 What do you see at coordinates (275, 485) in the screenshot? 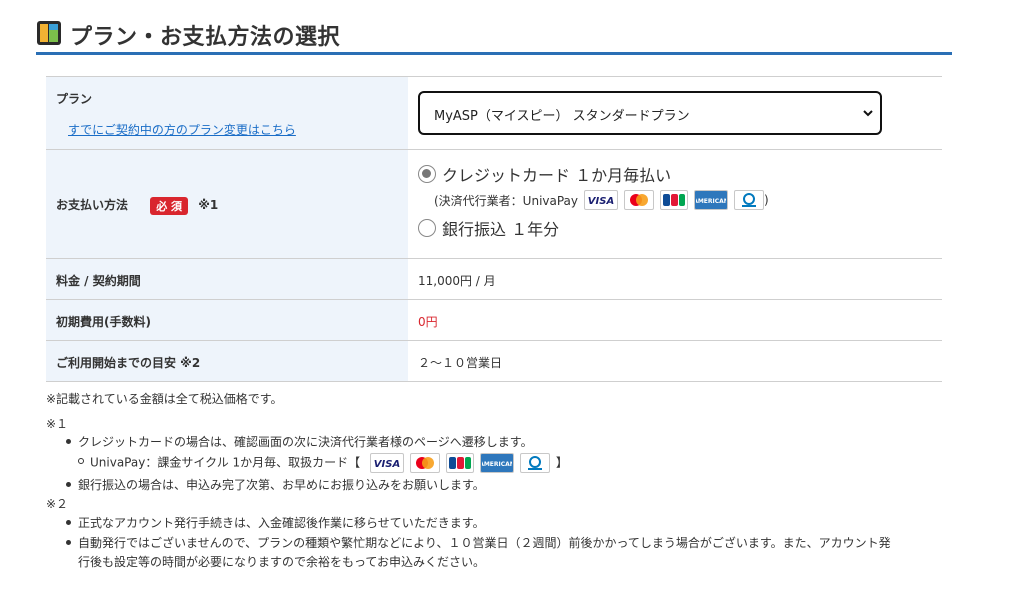
I see `note1-bullet-2: 銀行振込の場合は、申込み完了次第、お早めにお振り込みをお願いします。` at bounding box center [275, 485].